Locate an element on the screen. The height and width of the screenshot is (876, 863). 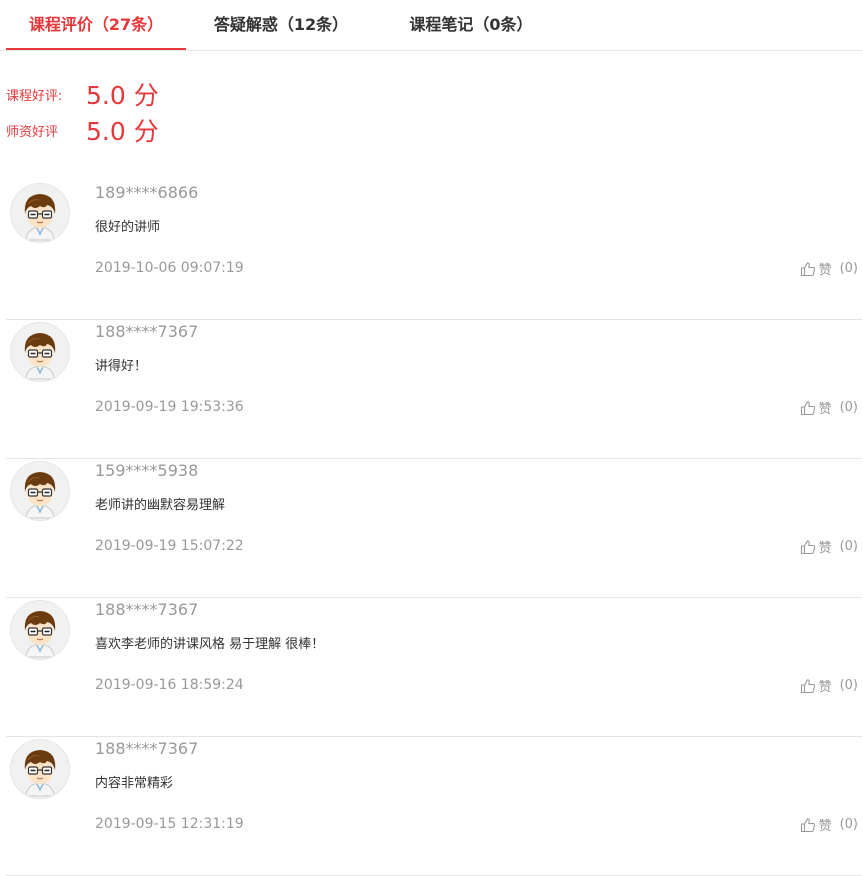
teacher-rating-score: 5.0 分 is located at coordinates (122, 131).